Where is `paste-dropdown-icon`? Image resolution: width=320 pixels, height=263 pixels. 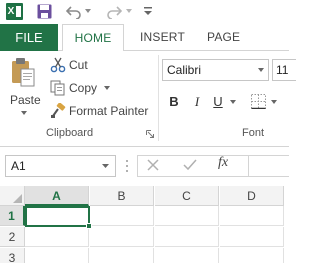
paste-dropdown-icon is located at coordinates (24, 113).